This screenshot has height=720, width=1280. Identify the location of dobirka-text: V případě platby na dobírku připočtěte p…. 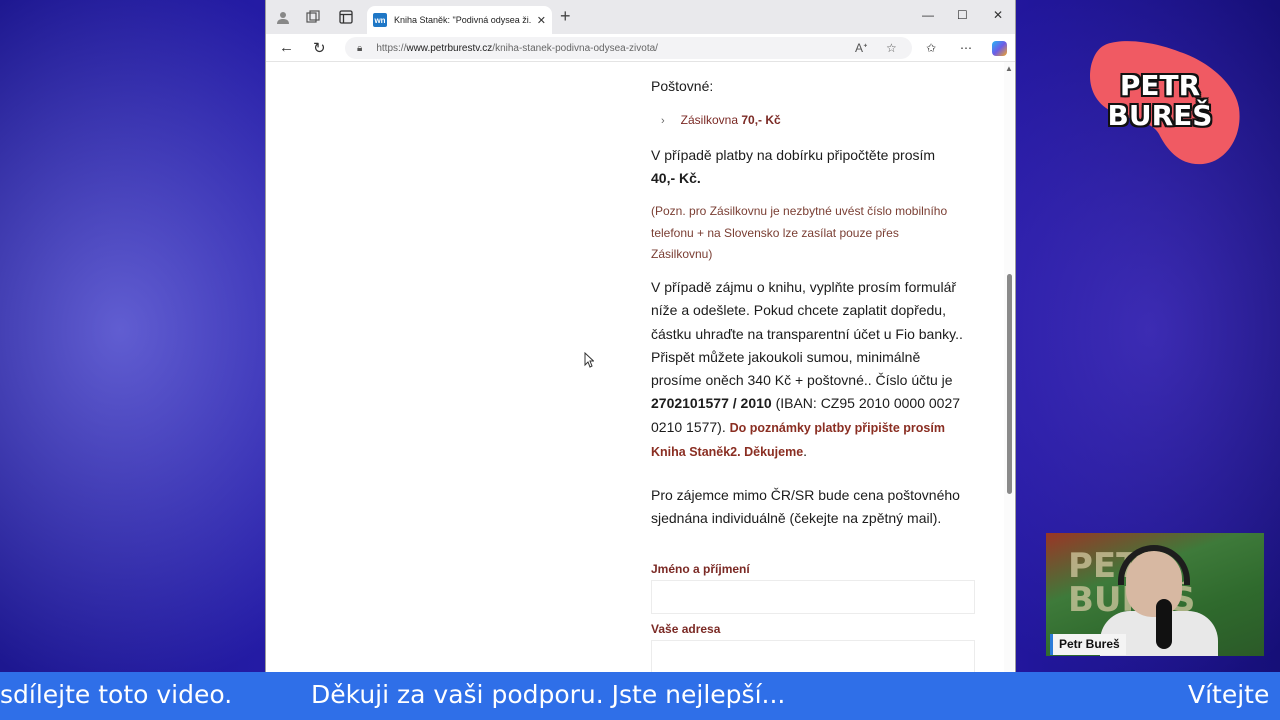
(793, 166).